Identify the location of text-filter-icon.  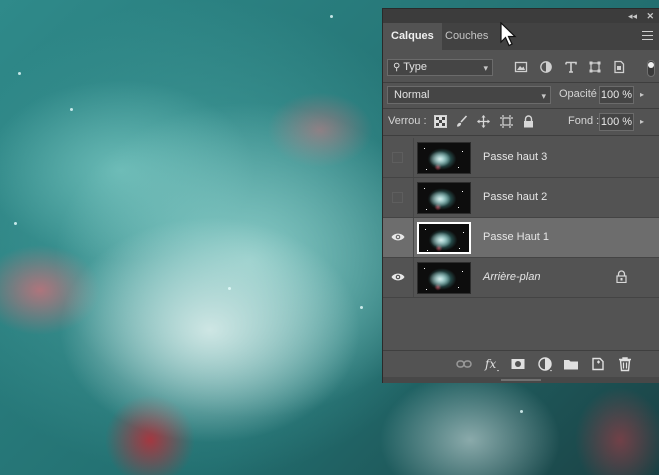
(571, 67).